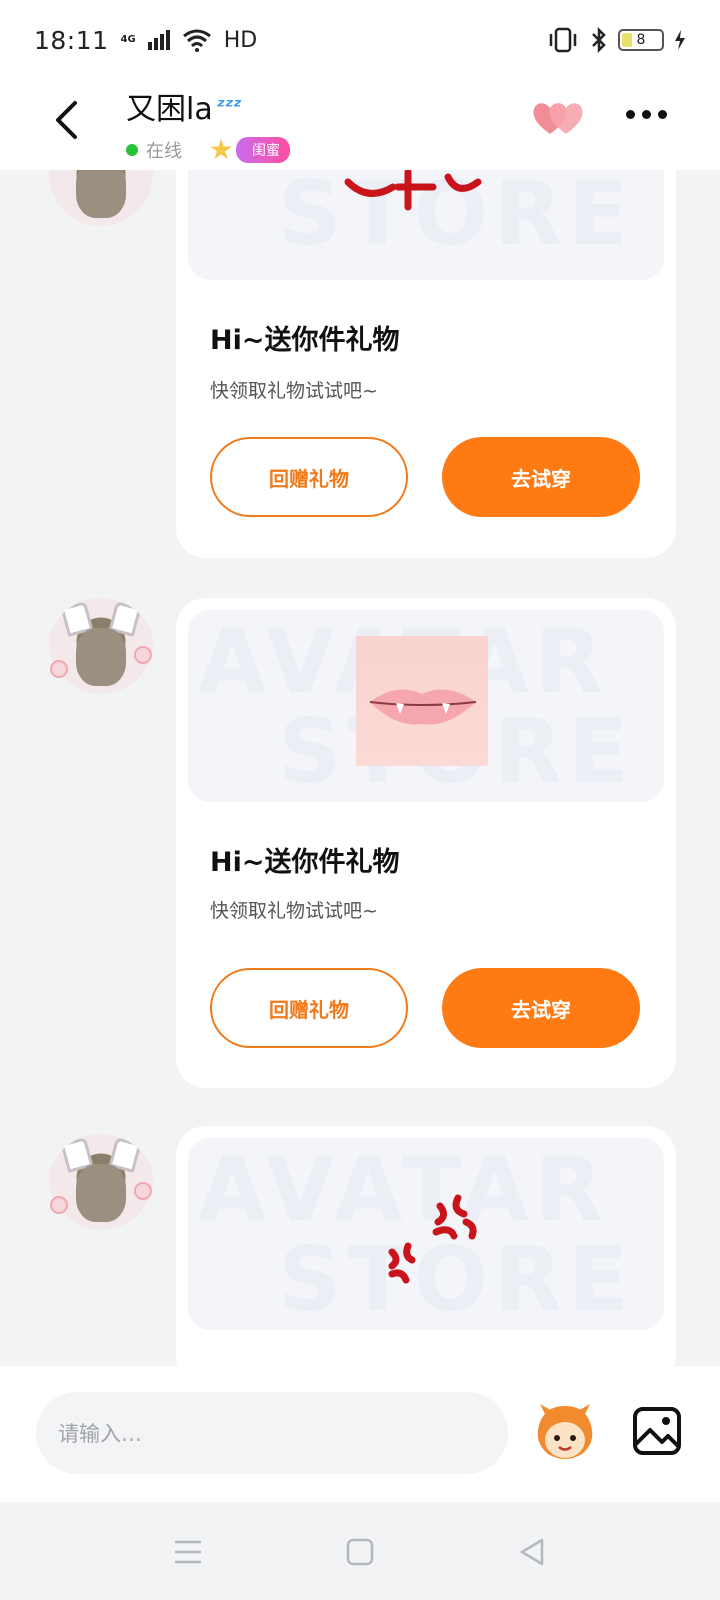 The image size is (720, 1600). I want to click on gift-card: AVATAR STORE, so click(426, 1246).